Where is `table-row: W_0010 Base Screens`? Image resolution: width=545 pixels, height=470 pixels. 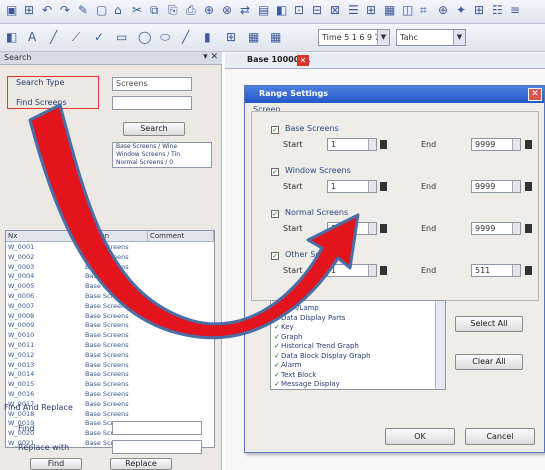 table-row: W_0010 Base Screens is located at coordinates (110, 336).